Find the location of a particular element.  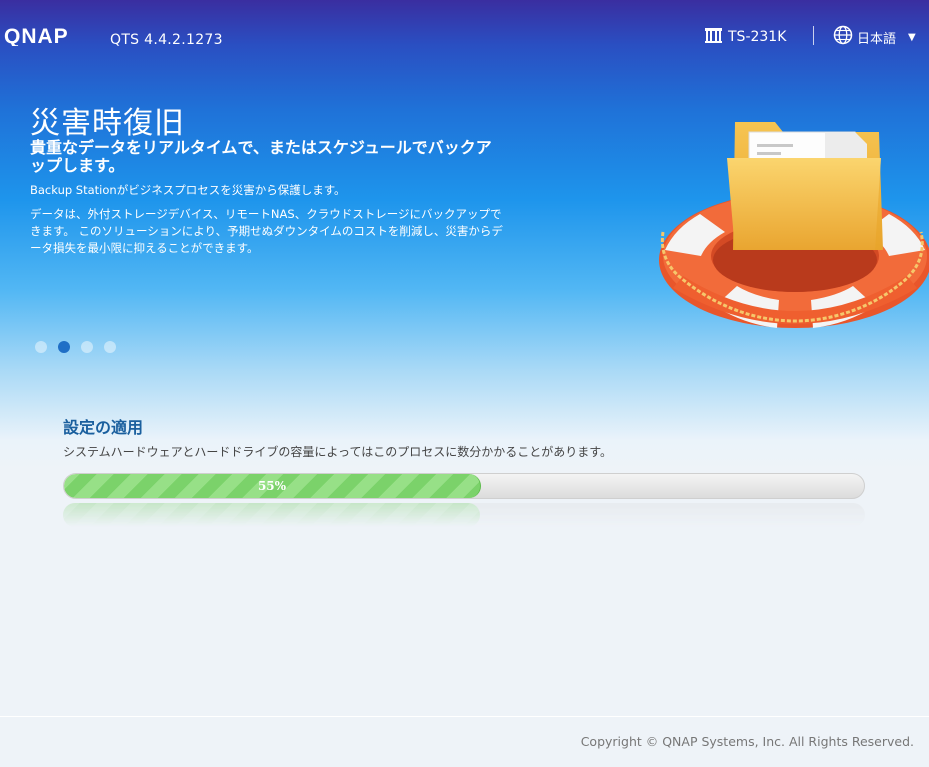

progress-reflection is located at coordinates (464, 515).